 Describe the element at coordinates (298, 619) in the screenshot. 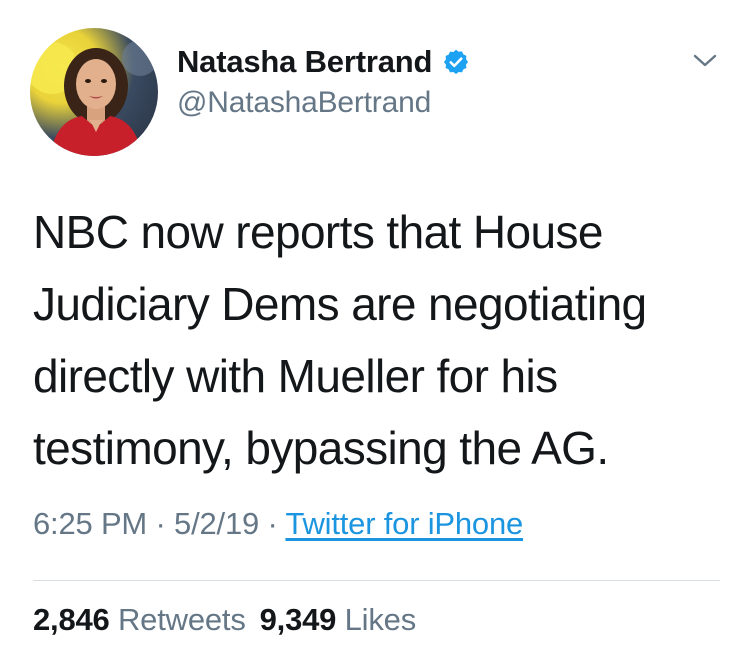

I see `likes-count: 9,349` at that location.